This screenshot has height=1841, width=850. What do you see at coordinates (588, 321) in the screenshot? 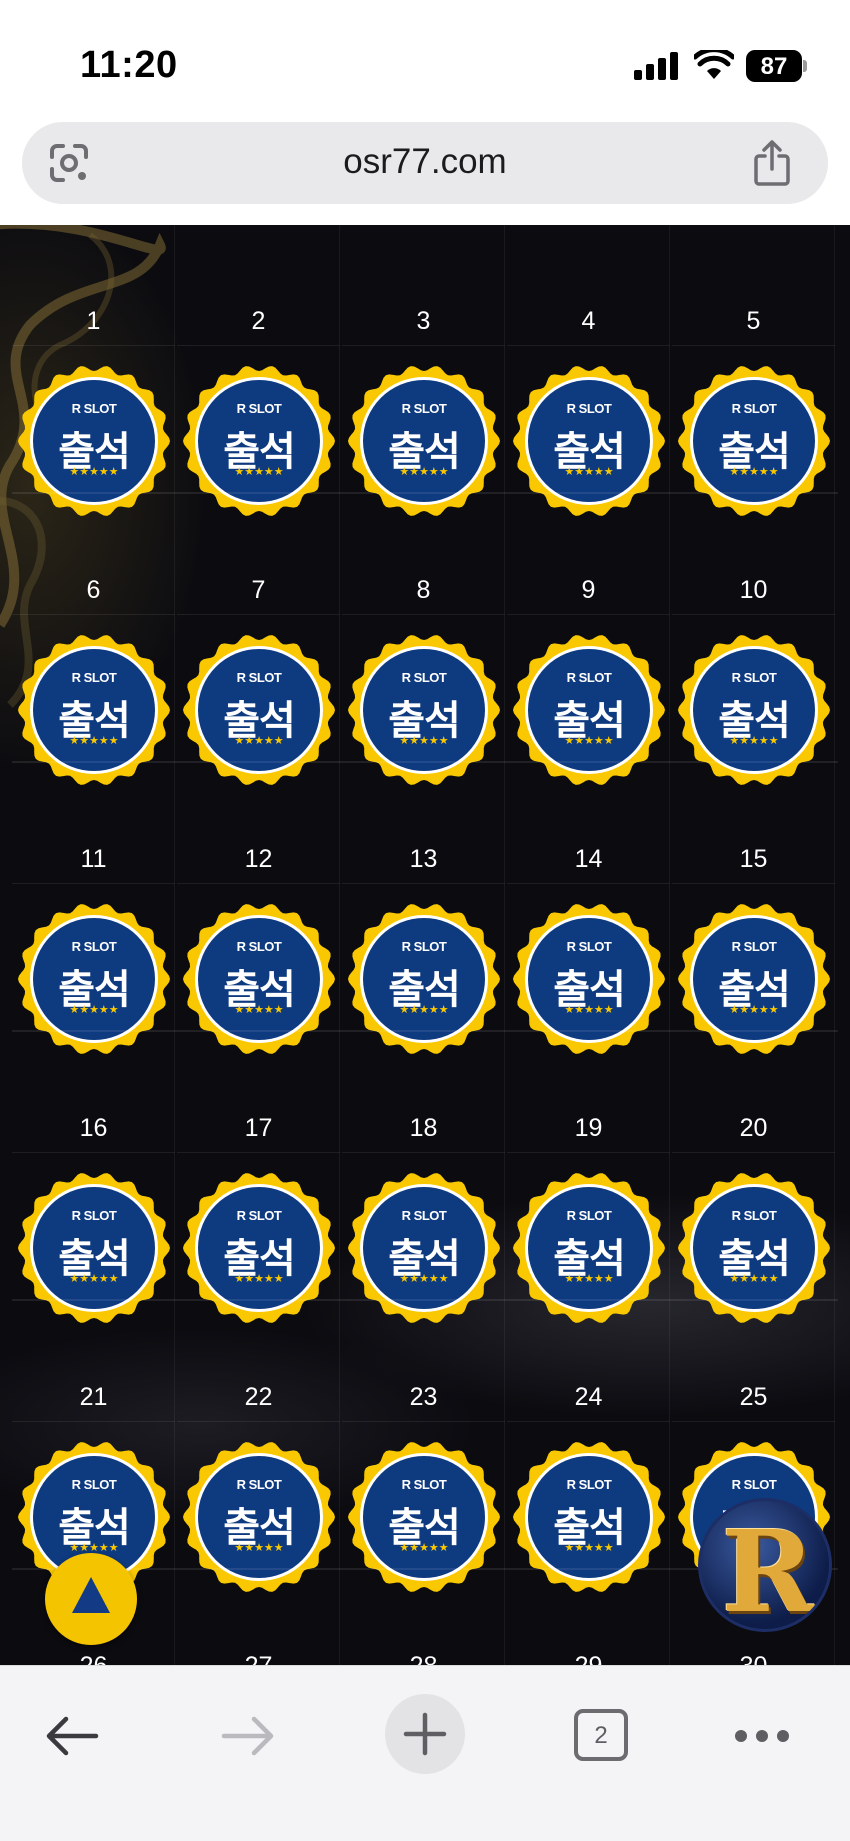
I see `day-number: 4` at bounding box center [588, 321].